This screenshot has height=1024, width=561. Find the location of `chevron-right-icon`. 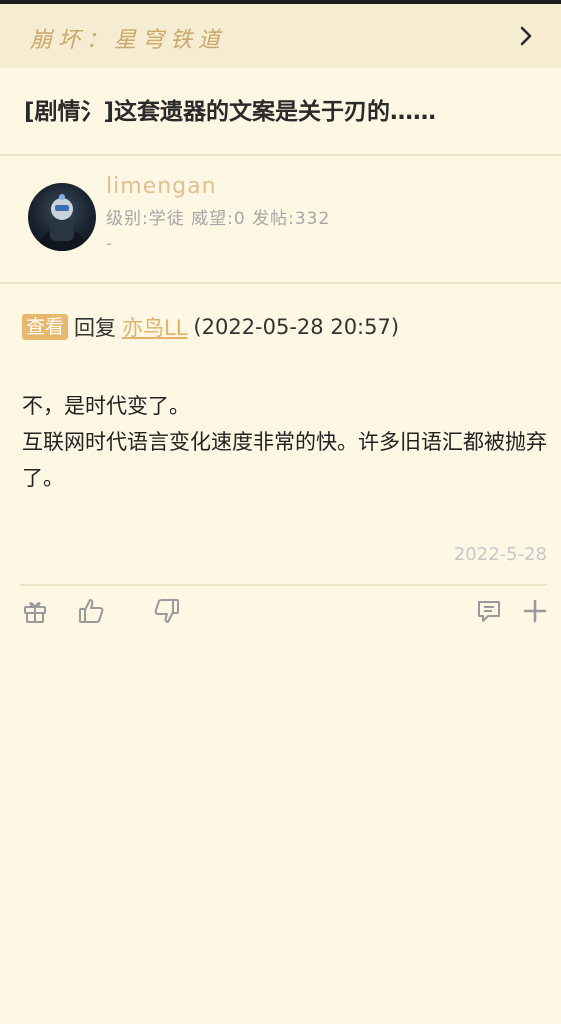

chevron-right-icon is located at coordinates (526, 36).